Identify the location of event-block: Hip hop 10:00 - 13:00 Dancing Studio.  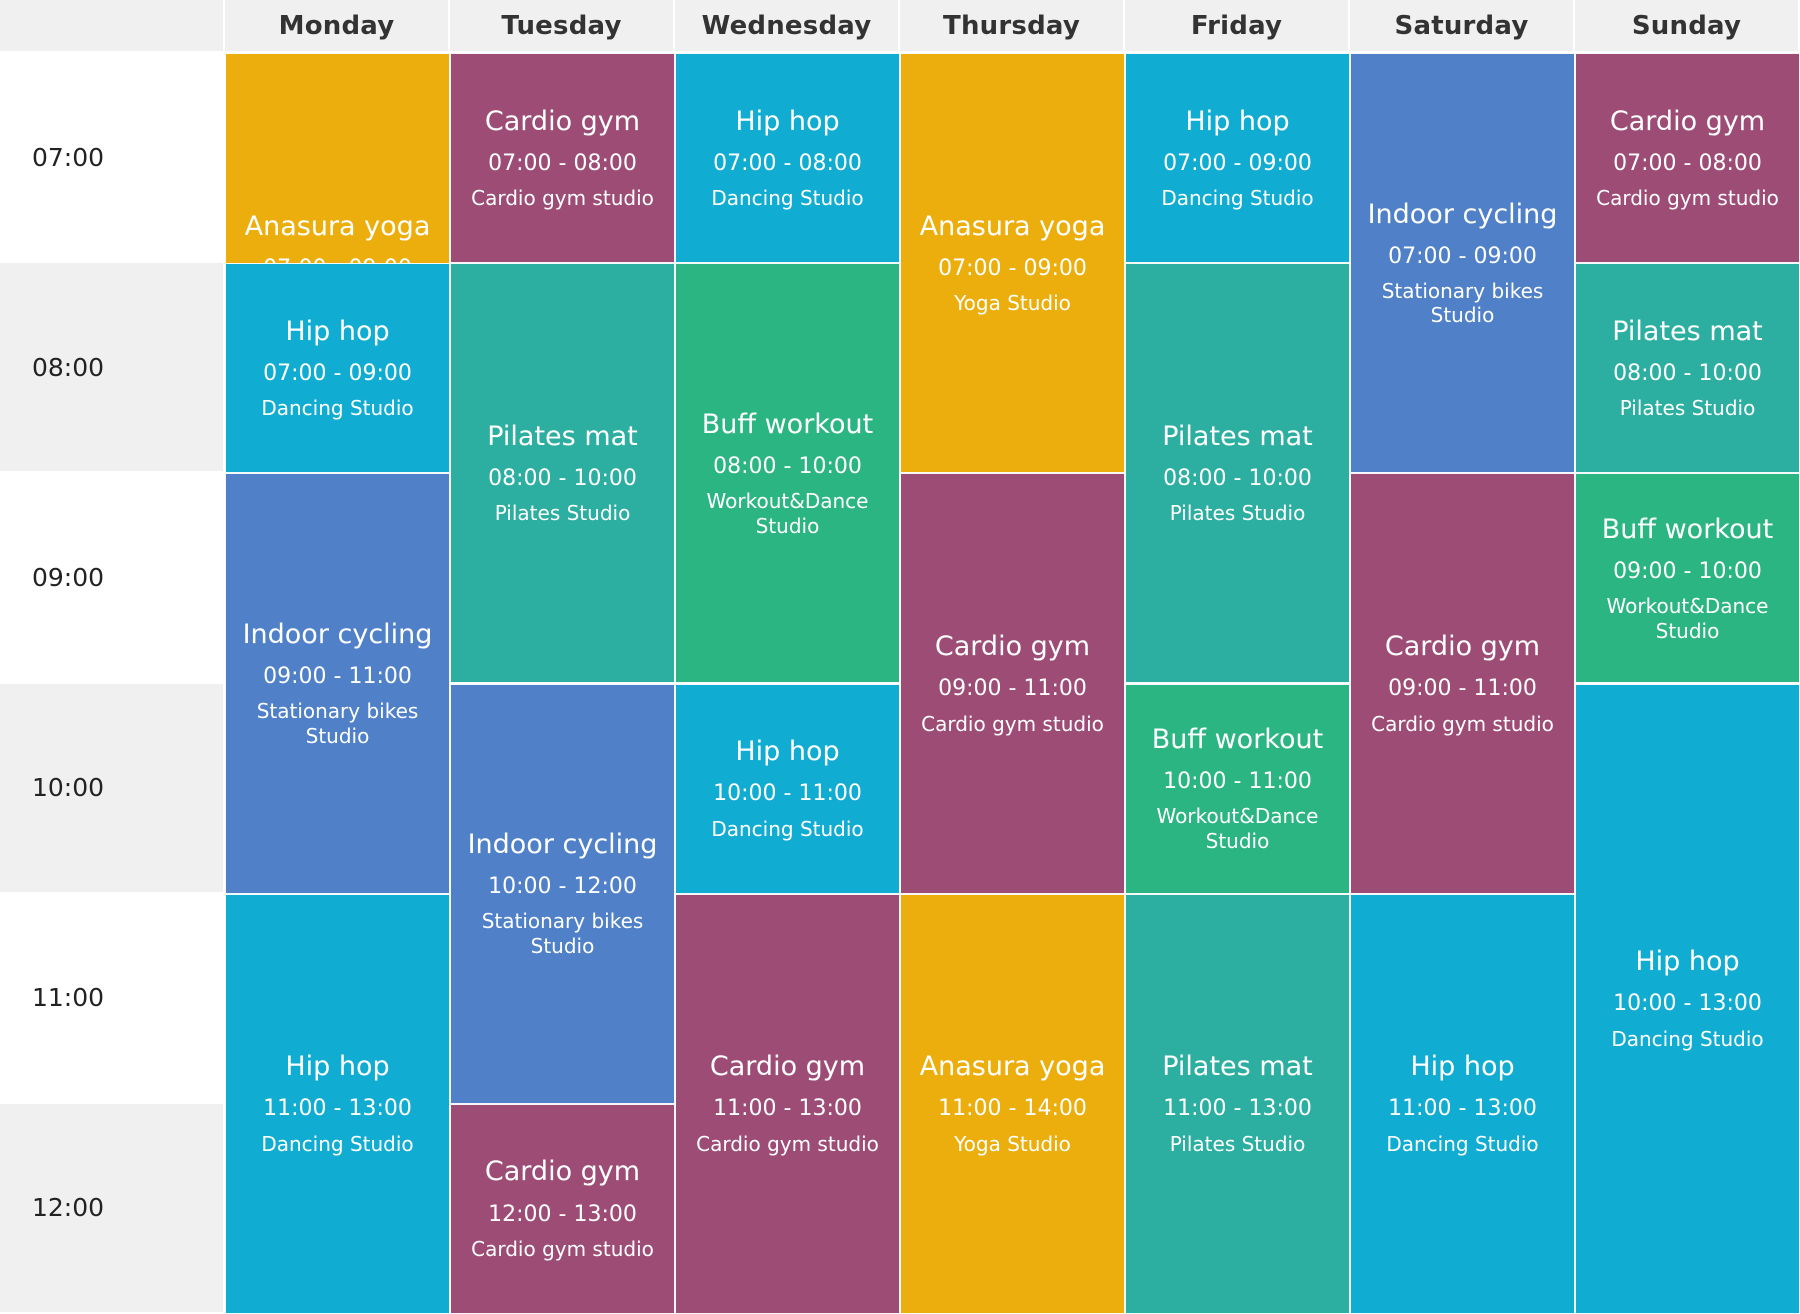
(1687, 998).